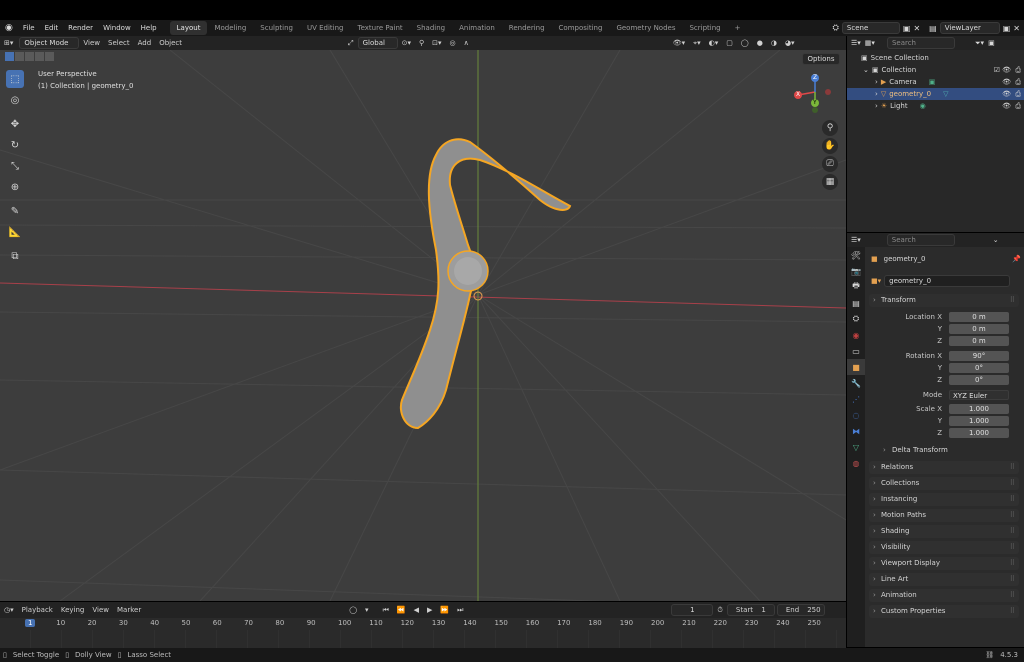  Describe the element at coordinates (760, 43) in the screenshot. I see `shading-solid-icon: ●` at that location.